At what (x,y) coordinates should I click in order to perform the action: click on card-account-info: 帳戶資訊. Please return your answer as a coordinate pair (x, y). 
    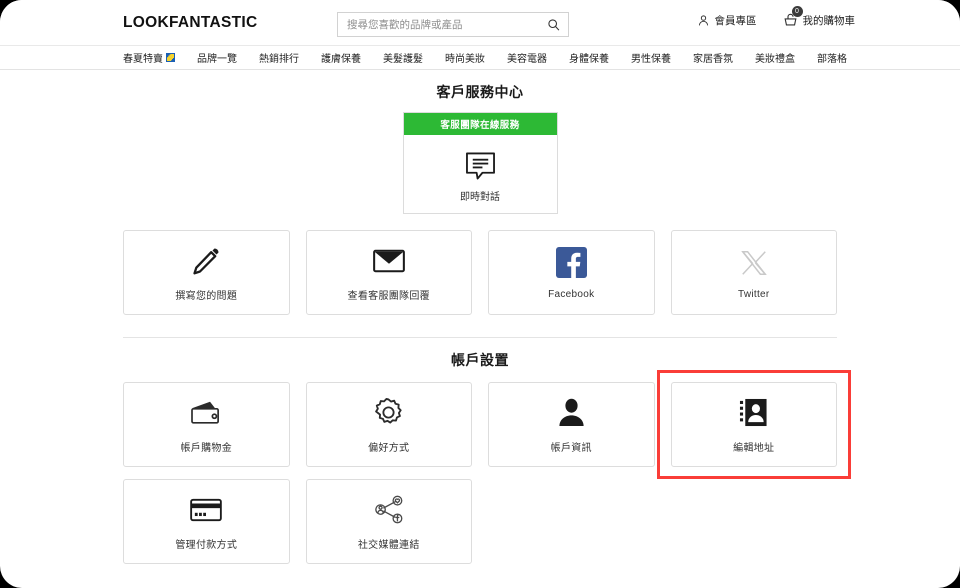
    Looking at the image, I should click on (571, 424).